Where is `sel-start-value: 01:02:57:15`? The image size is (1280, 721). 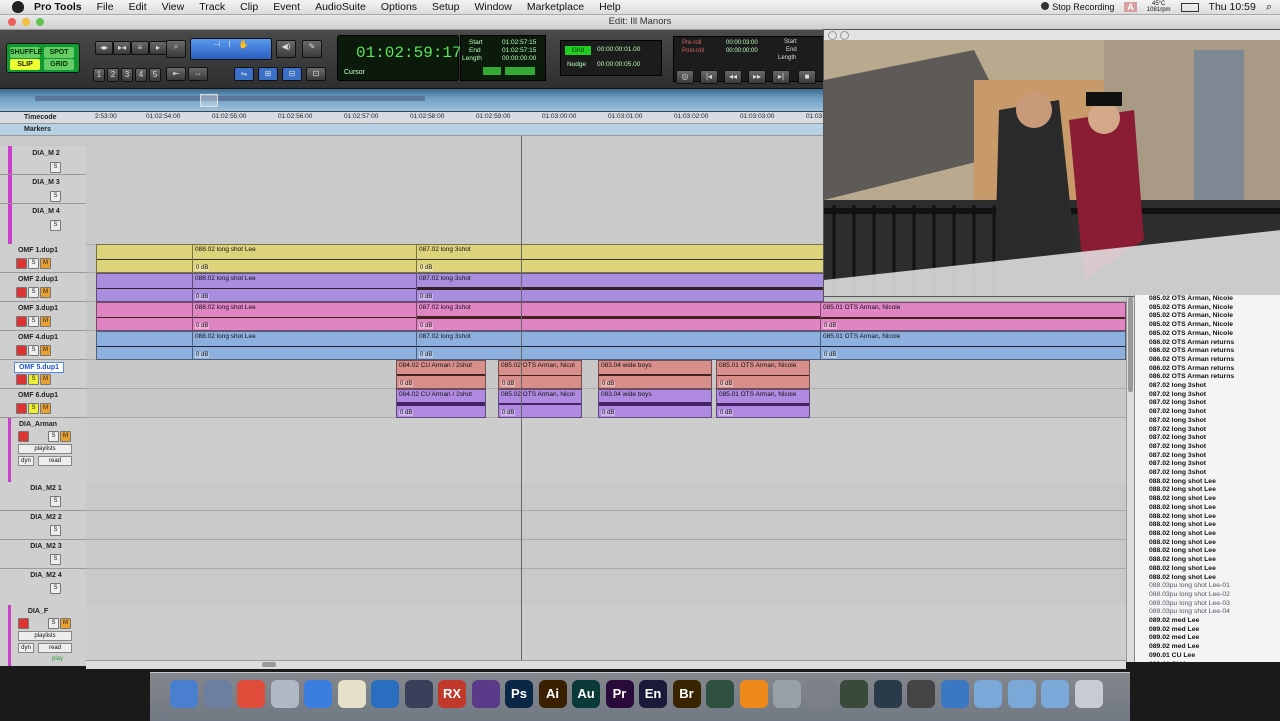
sel-start-value: 01:02:57:15 is located at coordinates (519, 42).